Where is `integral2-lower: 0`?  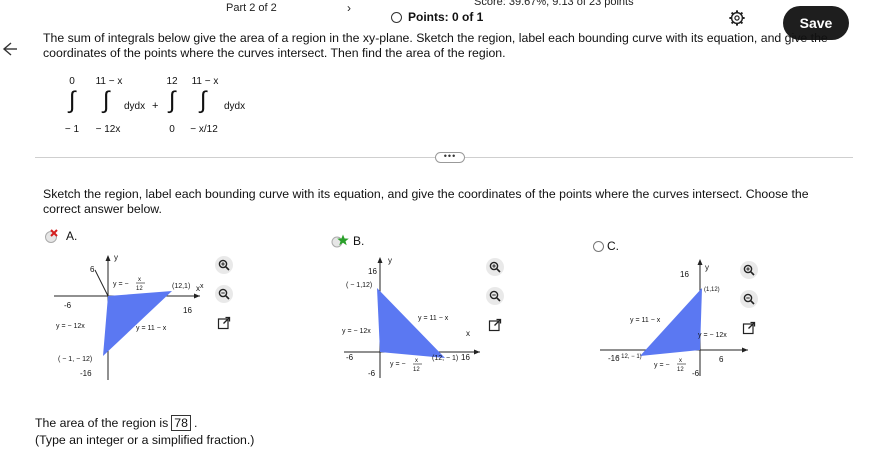
integral2-lower: 0 is located at coordinates (172, 129).